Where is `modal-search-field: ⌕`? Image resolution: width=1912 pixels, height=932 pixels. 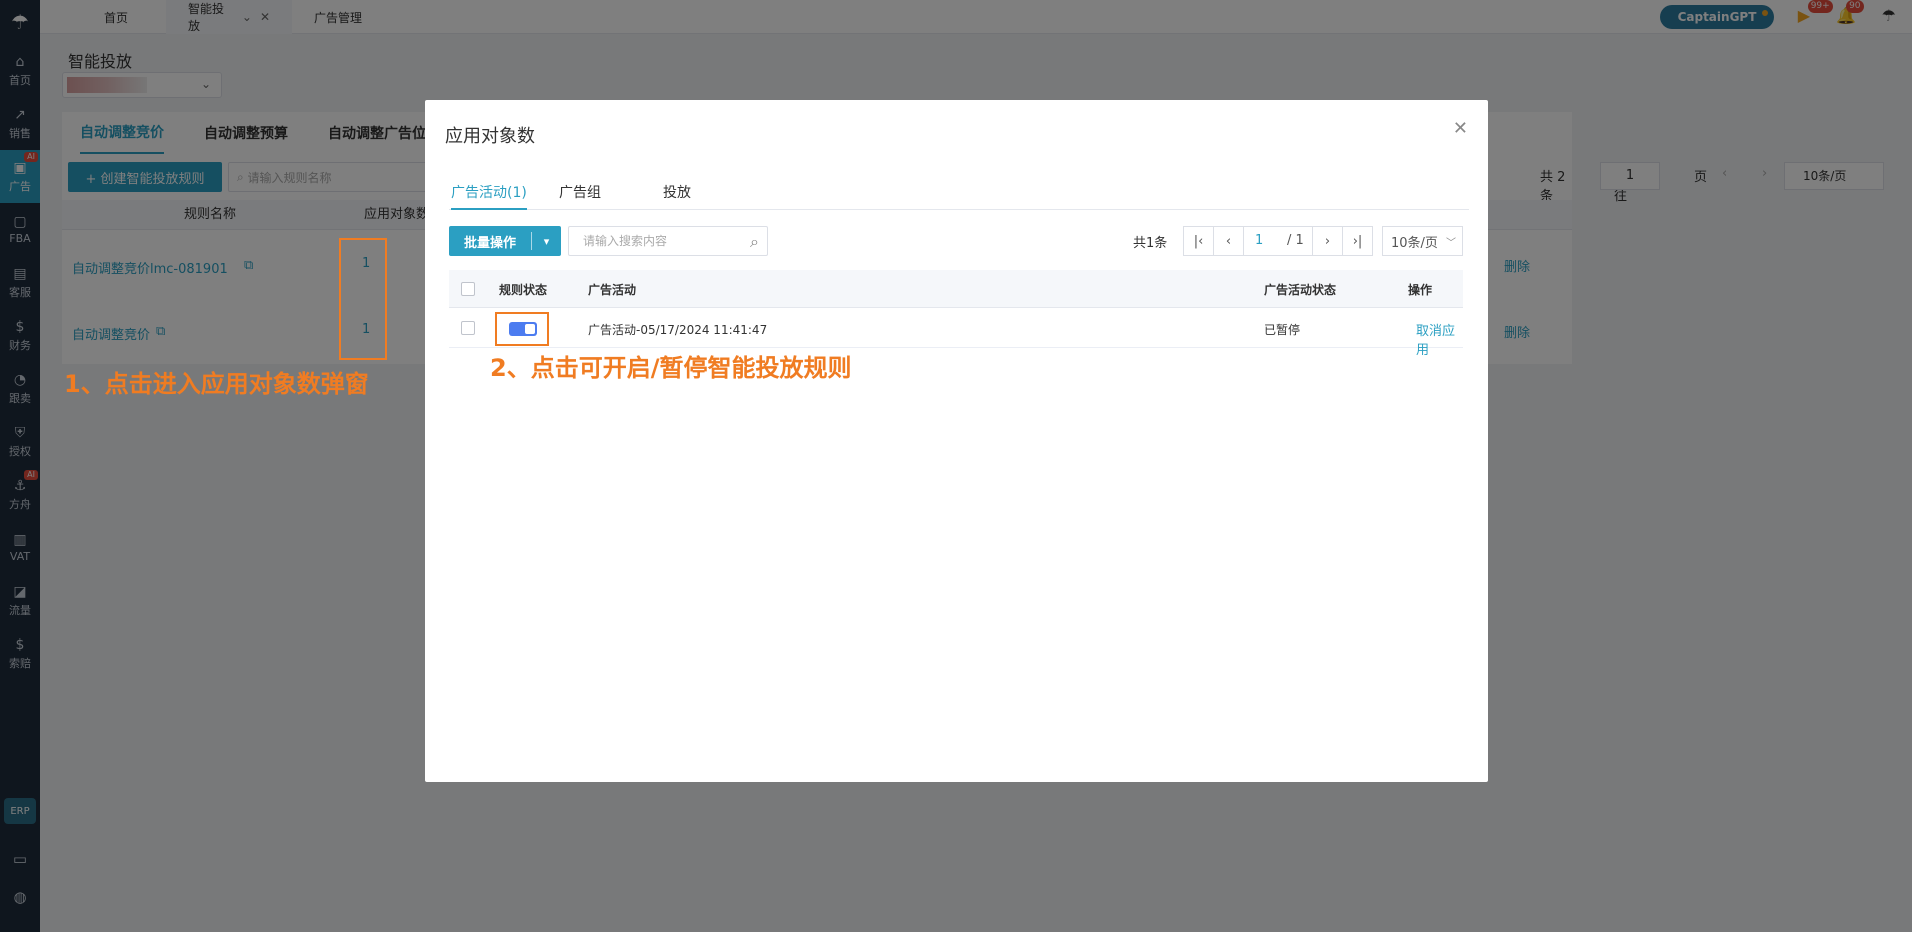
modal-search-field: ⌕ is located at coordinates (668, 241).